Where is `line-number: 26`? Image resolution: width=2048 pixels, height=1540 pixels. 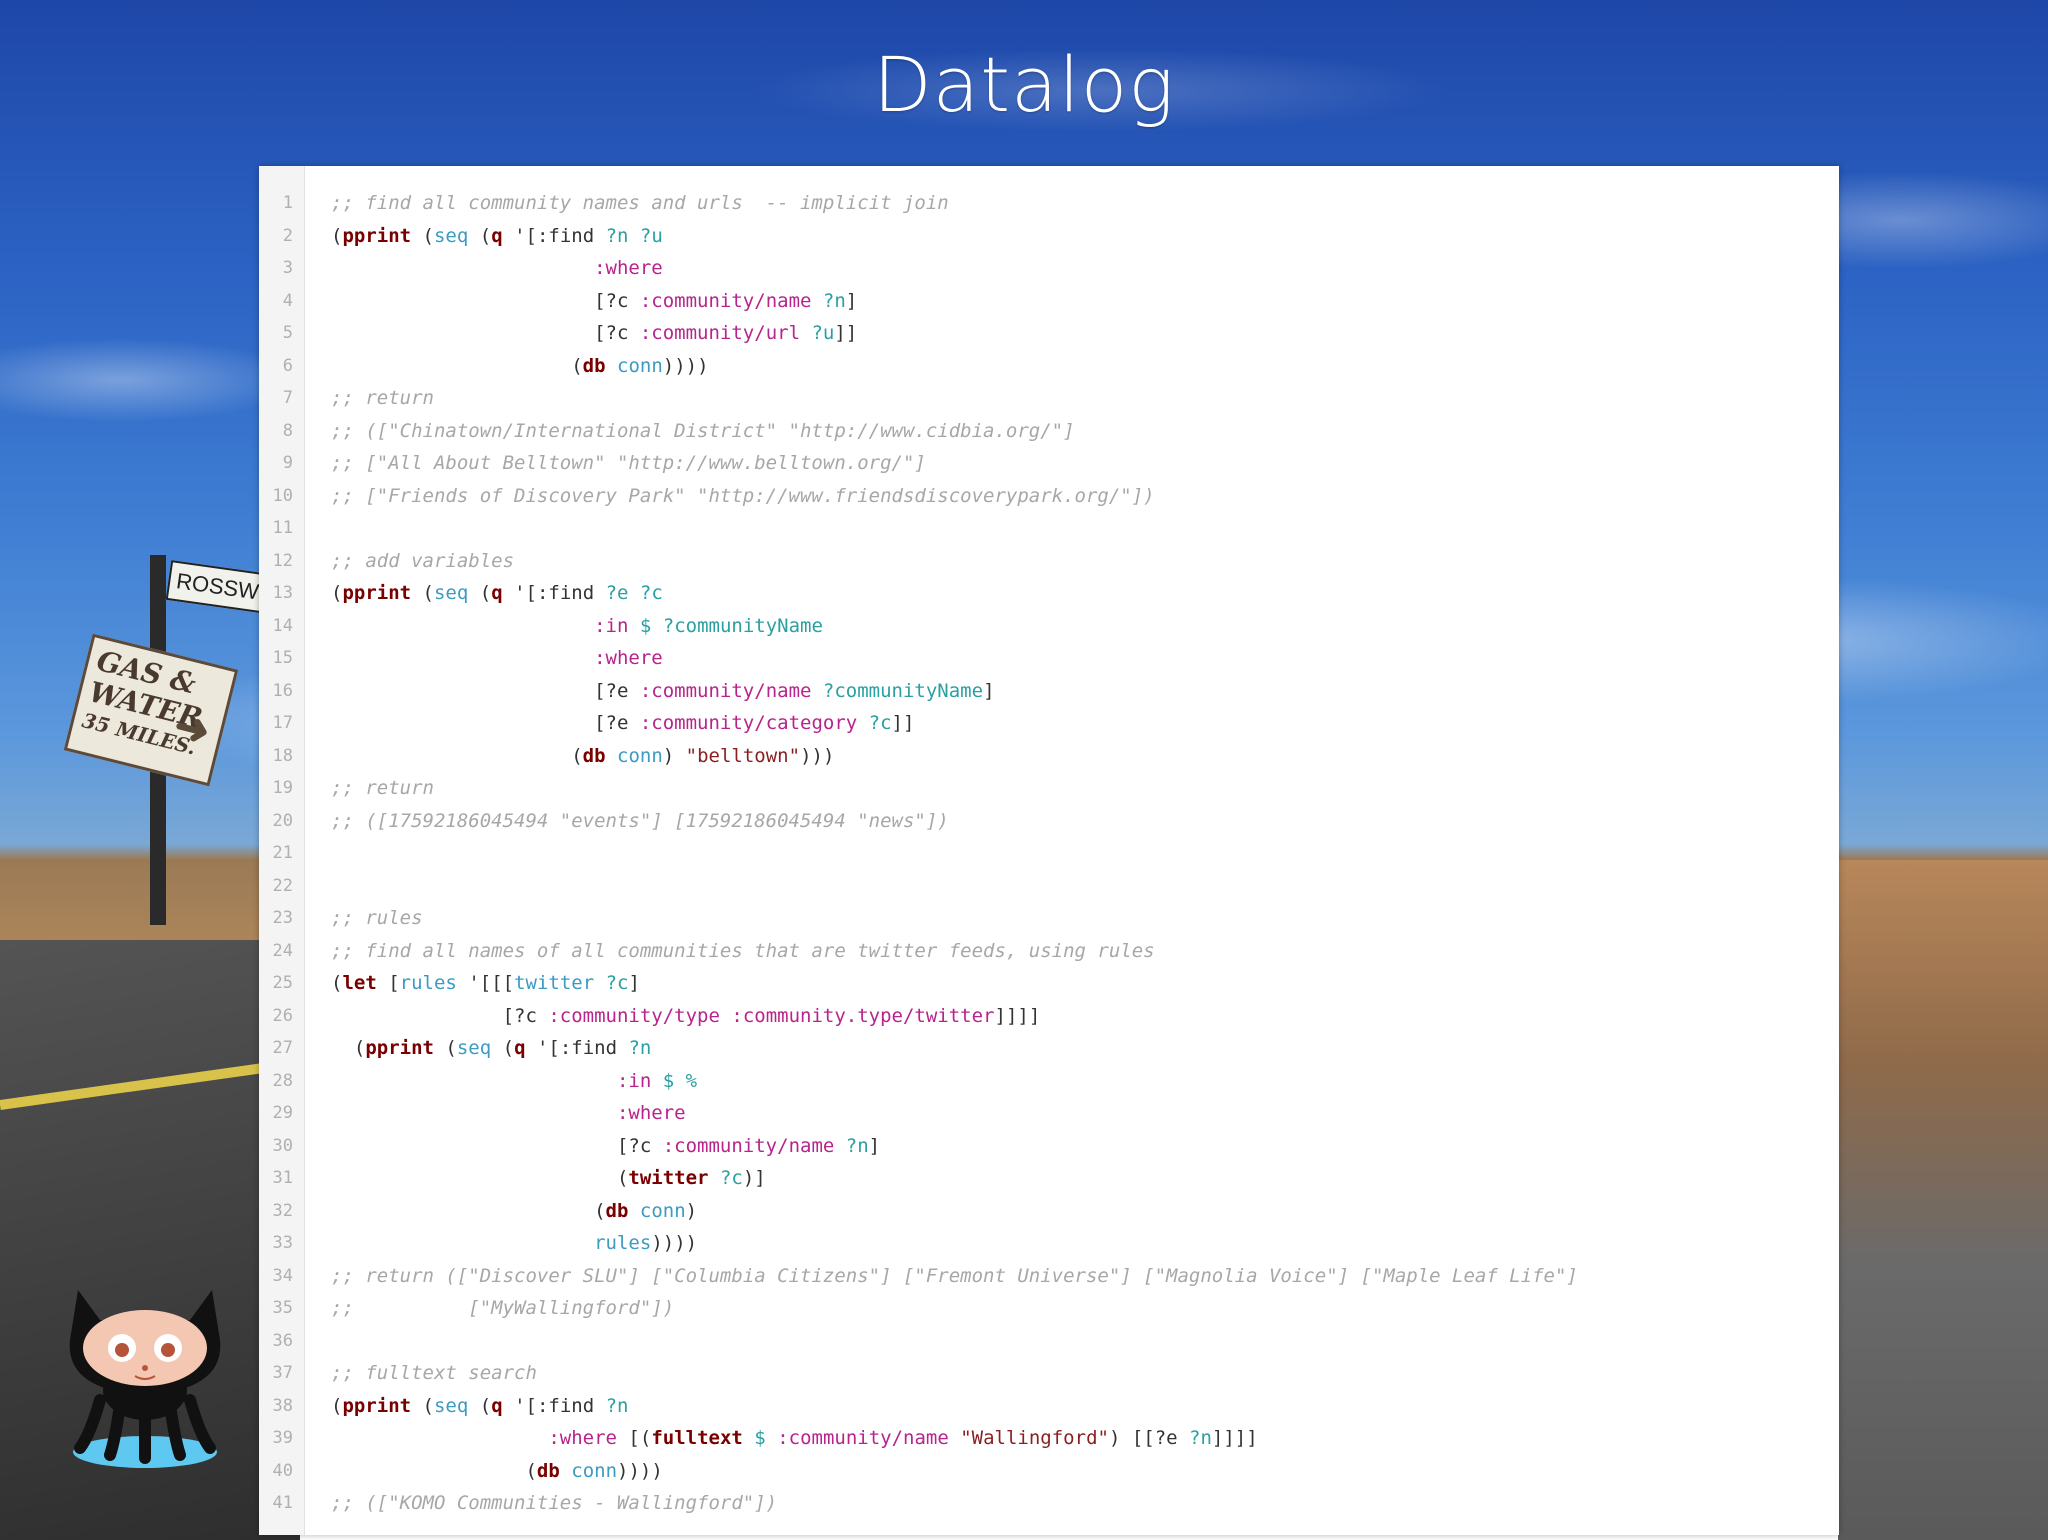
line-number: 26 is located at coordinates (282, 1015).